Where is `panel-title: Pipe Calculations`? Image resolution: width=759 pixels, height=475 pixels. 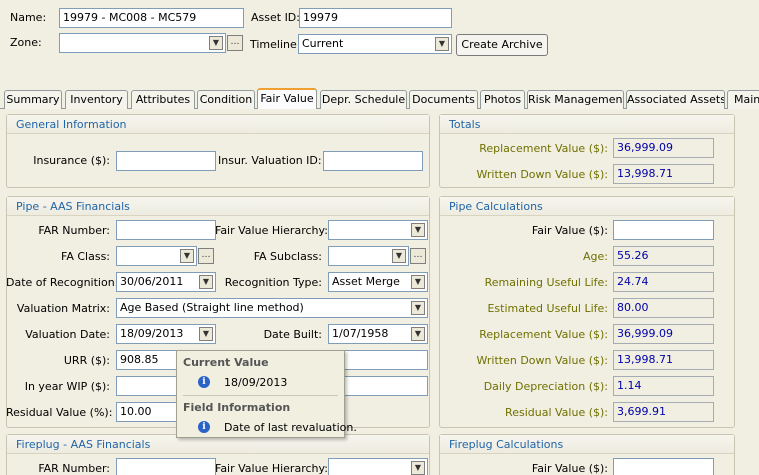 panel-title: Pipe Calculations is located at coordinates (587, 206).